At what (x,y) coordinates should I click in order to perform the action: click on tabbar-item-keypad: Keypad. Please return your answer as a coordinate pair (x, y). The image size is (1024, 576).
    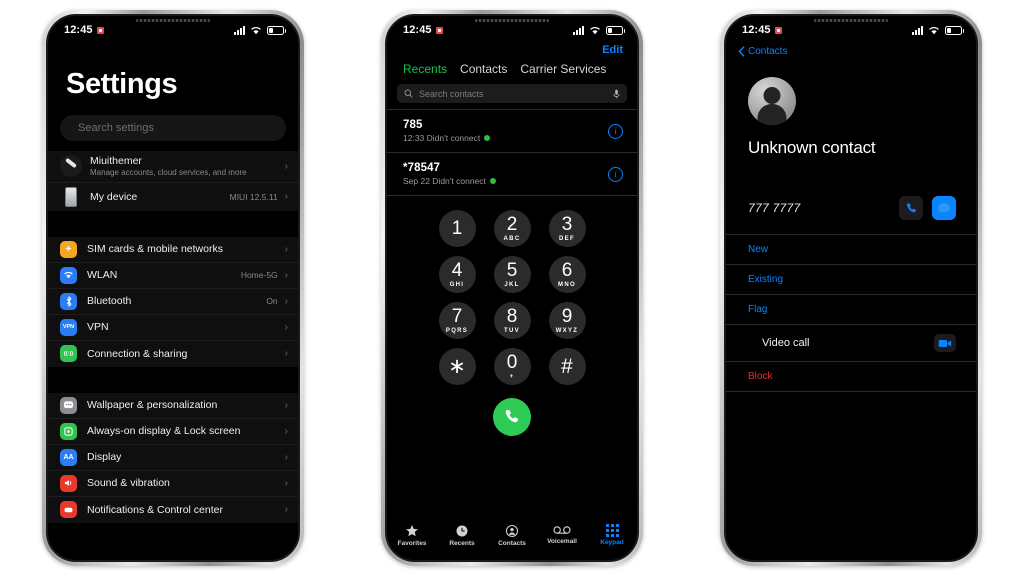
    Looking at the image, I should click on (612, 535).